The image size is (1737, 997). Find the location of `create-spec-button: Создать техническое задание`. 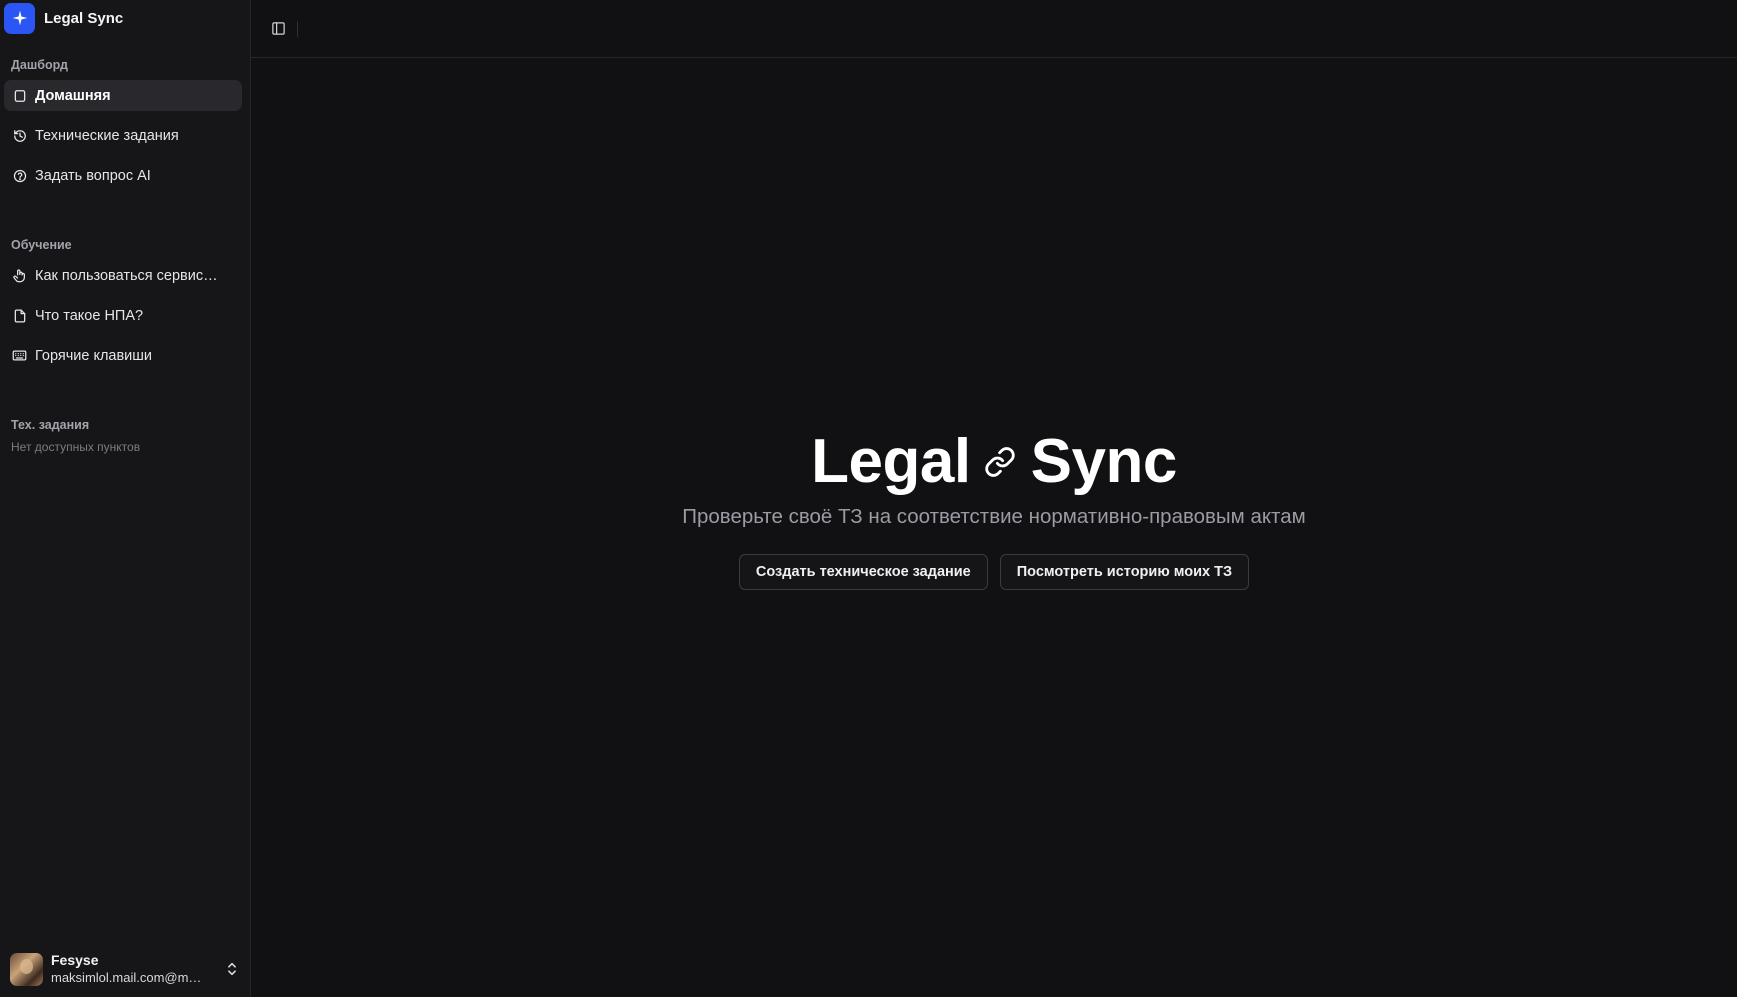

create-spec-button: Создать техническое задание is located at coordinates (863, 572).